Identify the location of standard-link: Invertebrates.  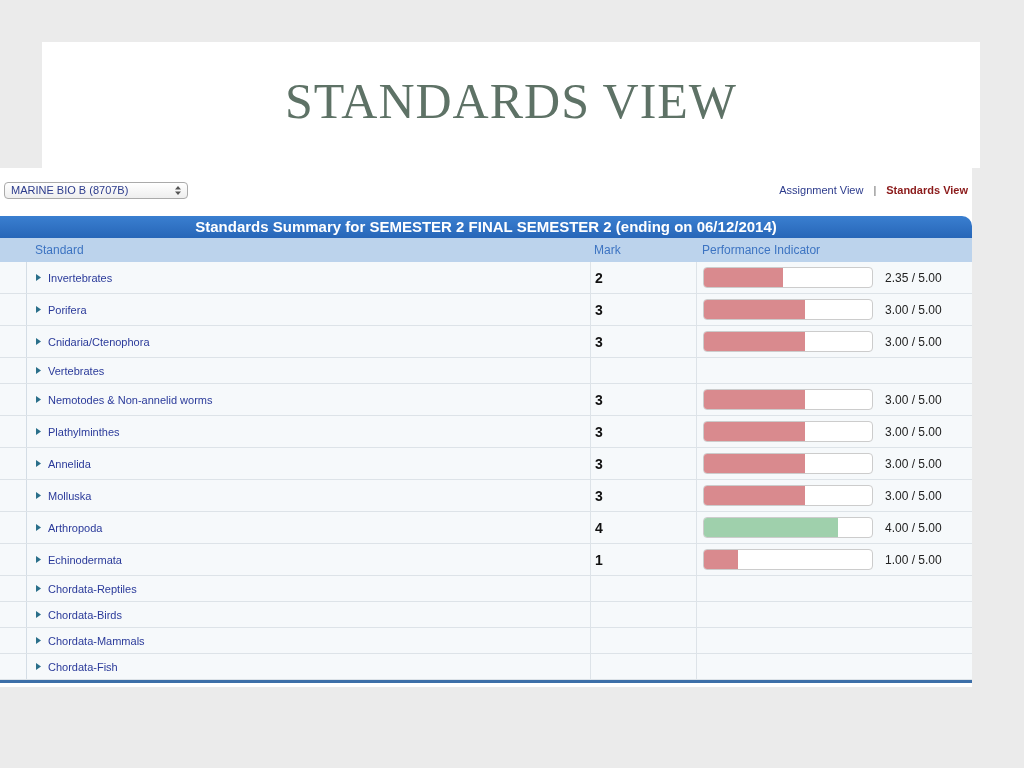
(74, 277).